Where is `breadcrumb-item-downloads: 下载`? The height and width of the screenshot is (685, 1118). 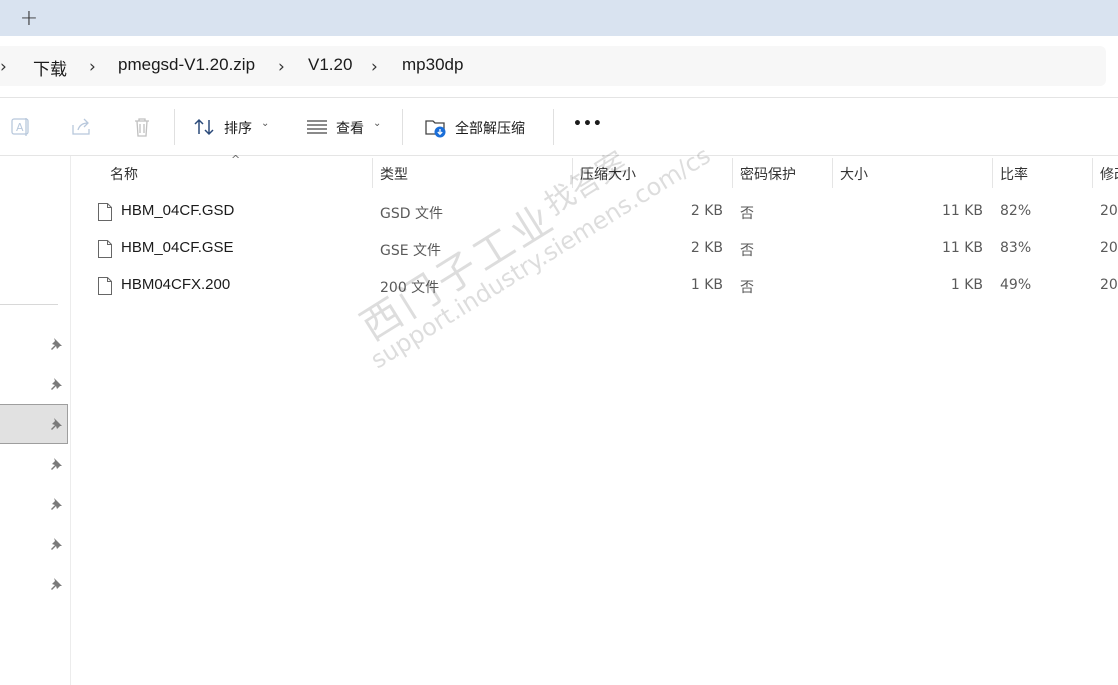 breadcrumb-item-downloads: 下载 is located at coordinates (50, 67).